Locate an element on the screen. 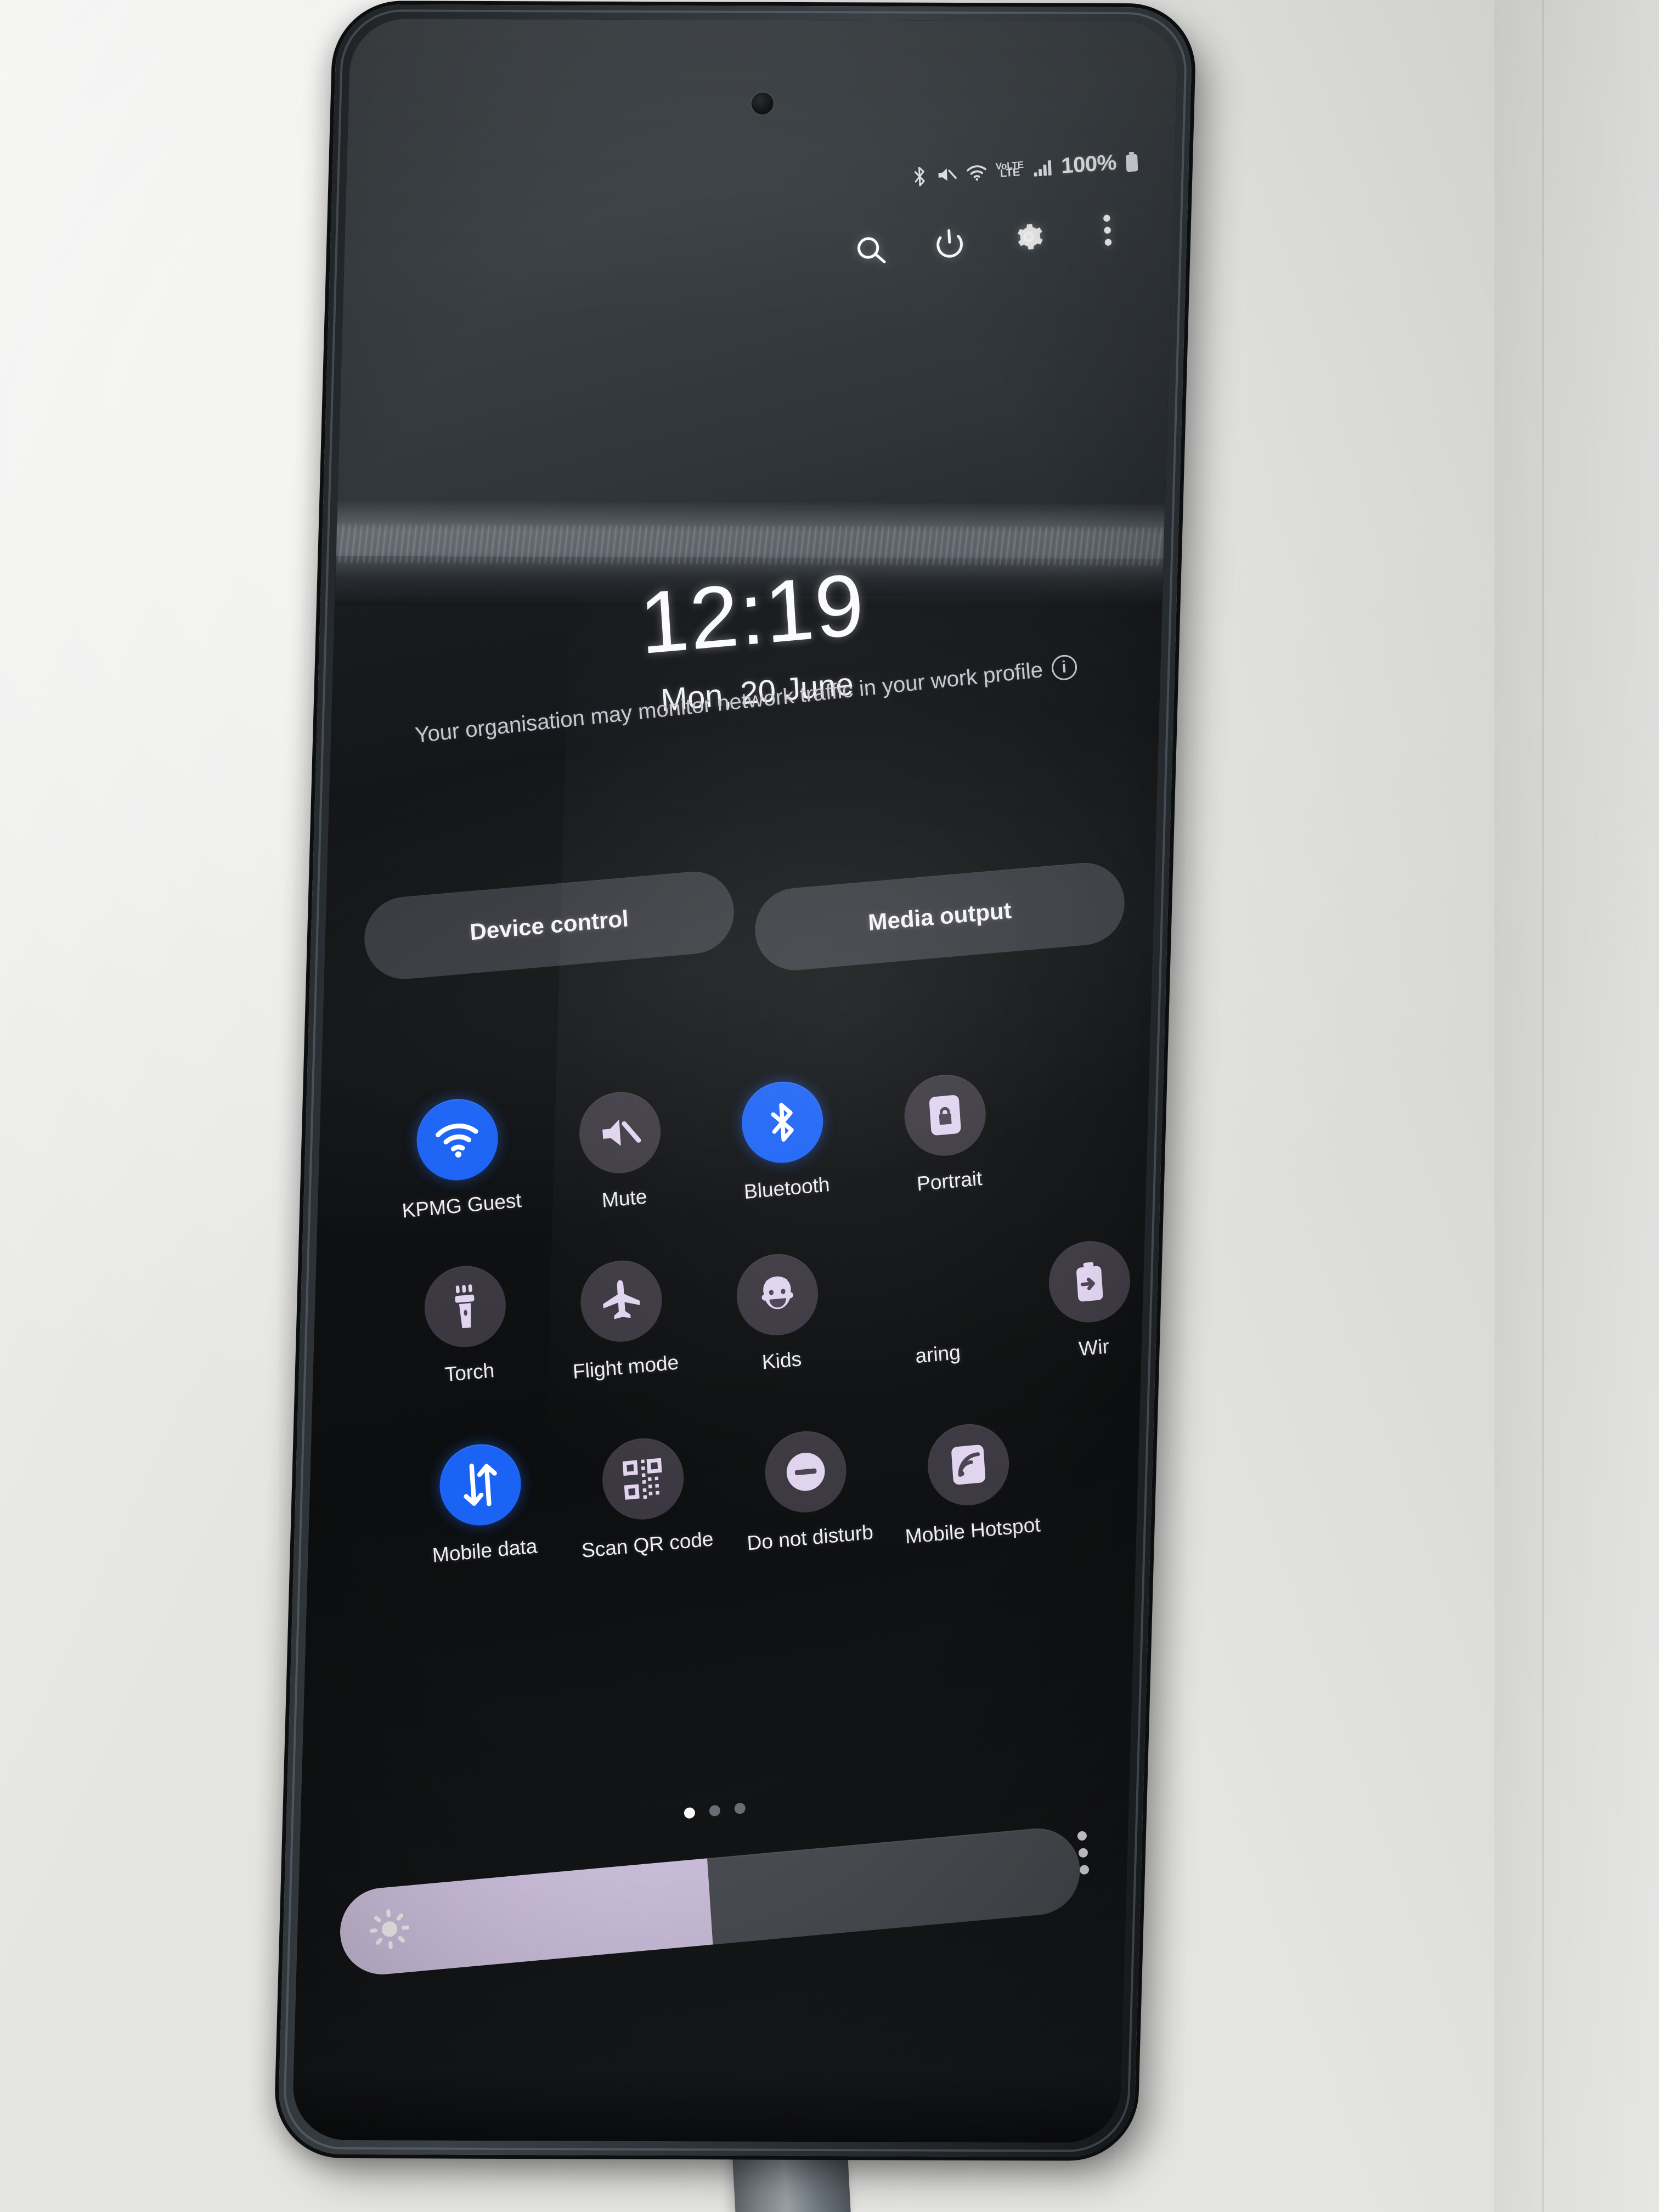  qs-tile-label: Flight mode is located at coordinates (626, 1367).